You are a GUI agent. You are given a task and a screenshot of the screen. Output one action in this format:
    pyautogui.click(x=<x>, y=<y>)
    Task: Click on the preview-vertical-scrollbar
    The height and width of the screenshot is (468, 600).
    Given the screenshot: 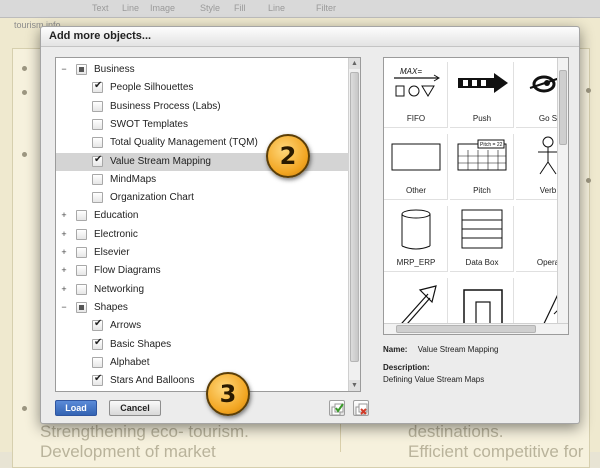 What is the action you would take?
    pyautogui.click(x=562, y=191)
    